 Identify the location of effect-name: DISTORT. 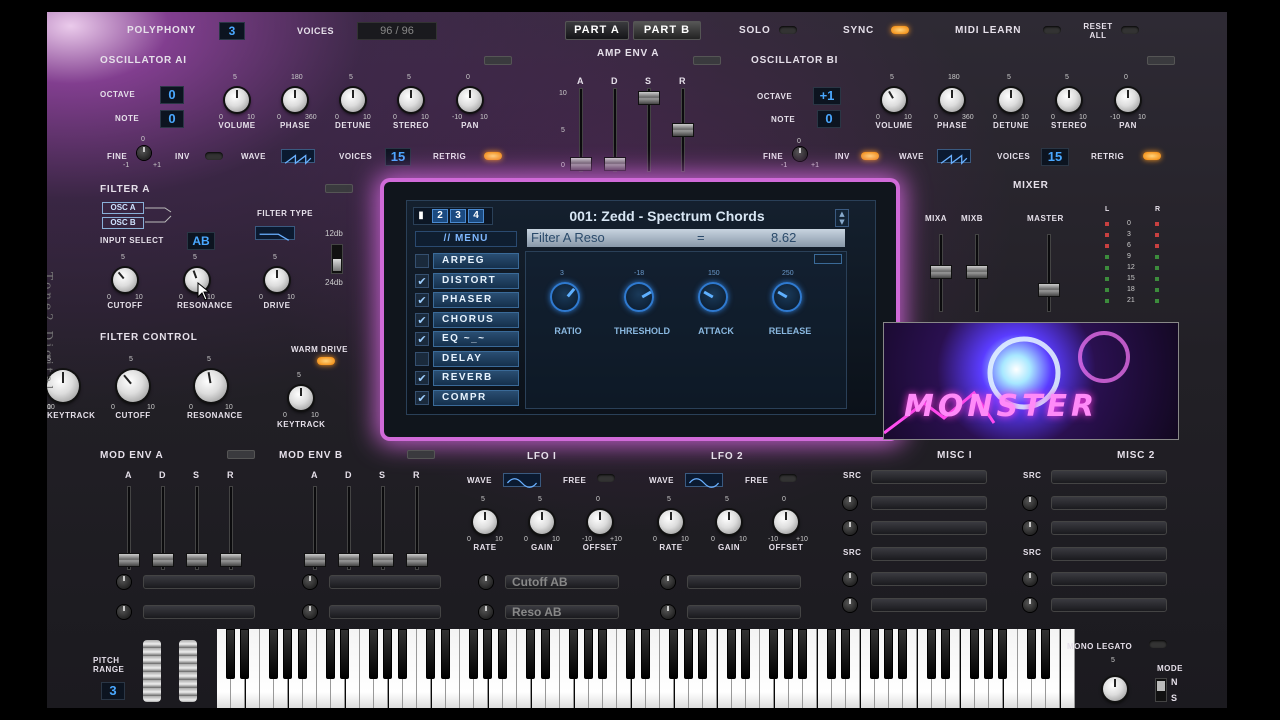
(476, 280).